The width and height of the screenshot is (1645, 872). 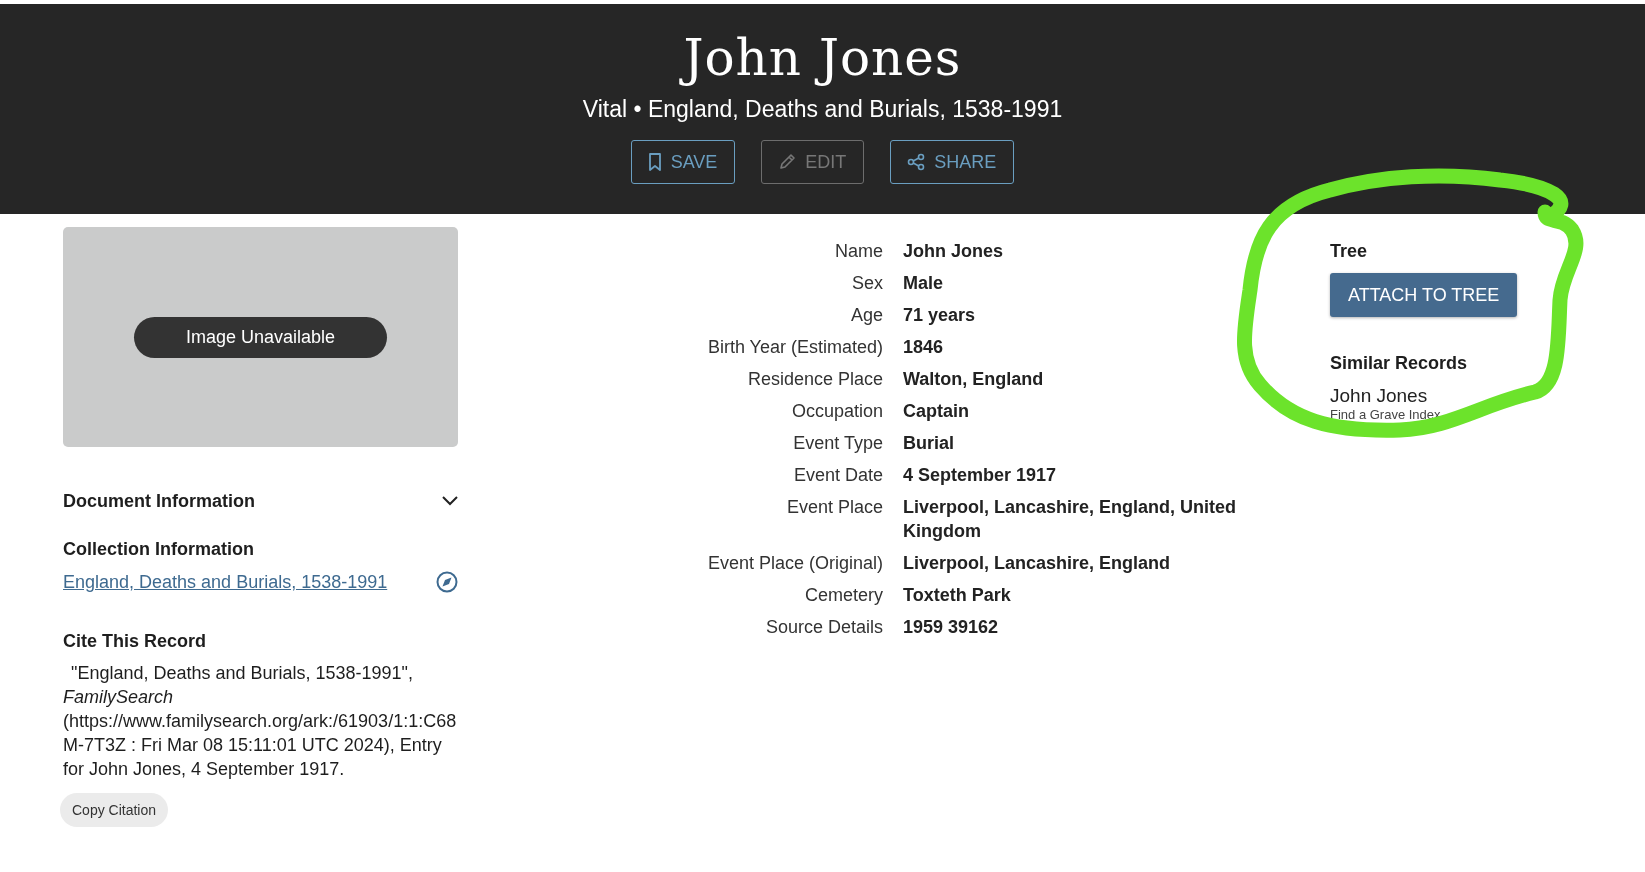 What do you see at coordinates (952, 162) in the screenshot?
I see `share-button: SHARE` at bounding box center [952, 162].